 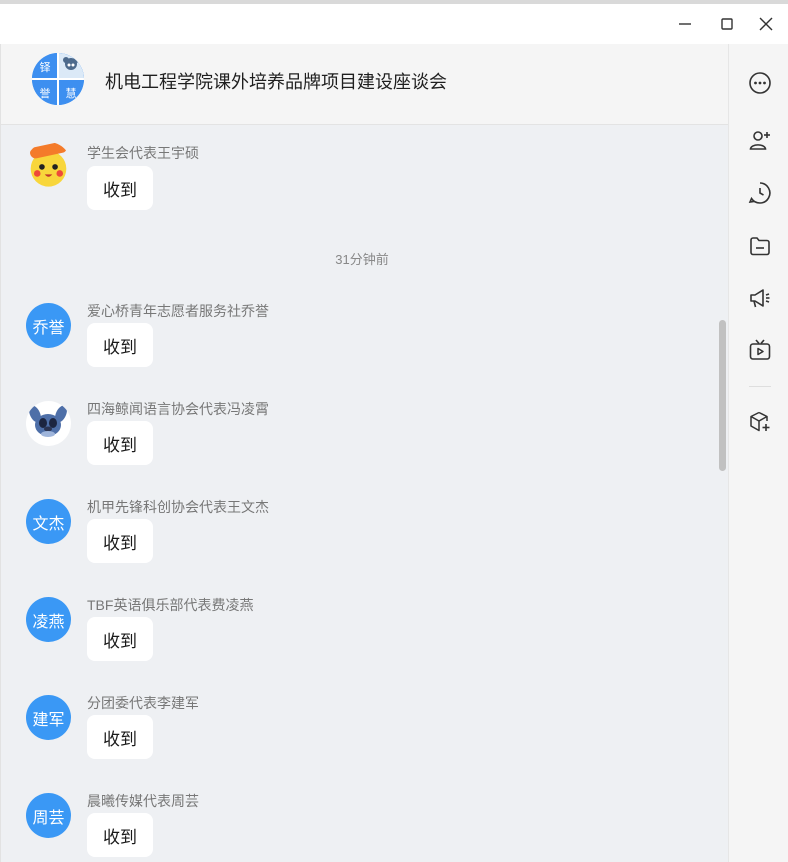 I want to click on sender-name: TBF英语俱乐部代表费凌燕, so click(x=170, y=605).